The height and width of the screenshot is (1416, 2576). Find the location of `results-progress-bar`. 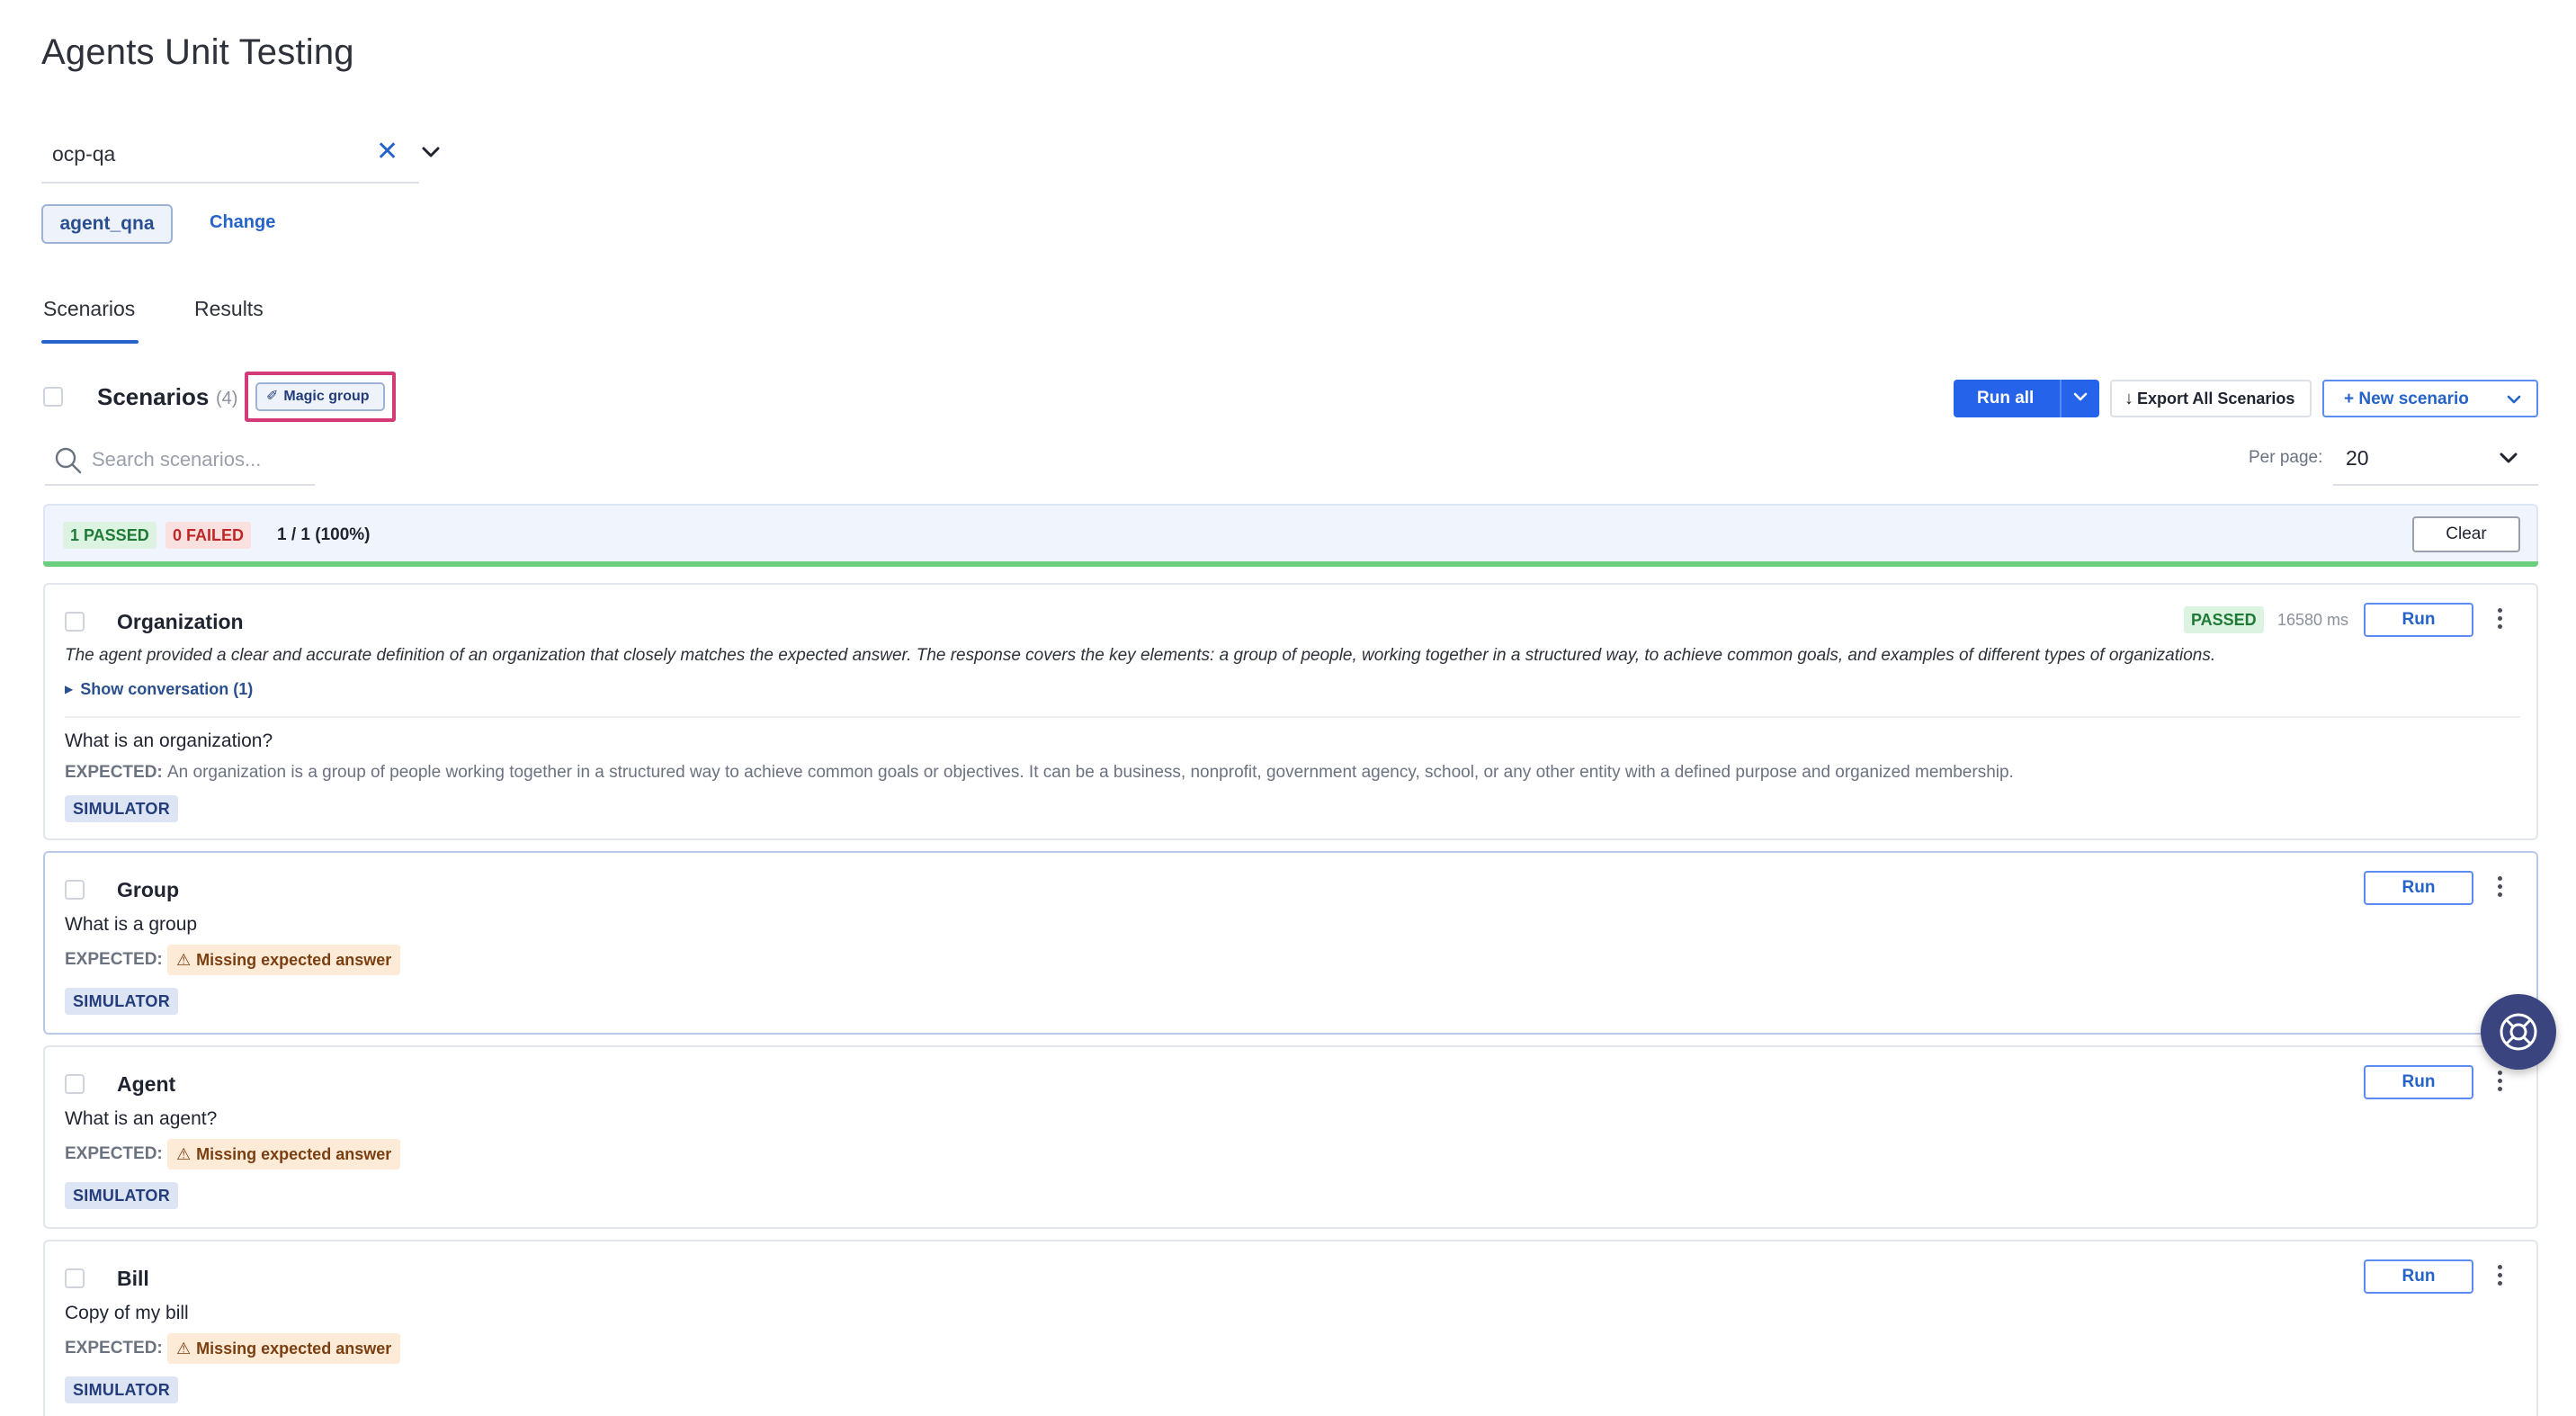

results-progress-bar is located at coordinates (1290, 564).